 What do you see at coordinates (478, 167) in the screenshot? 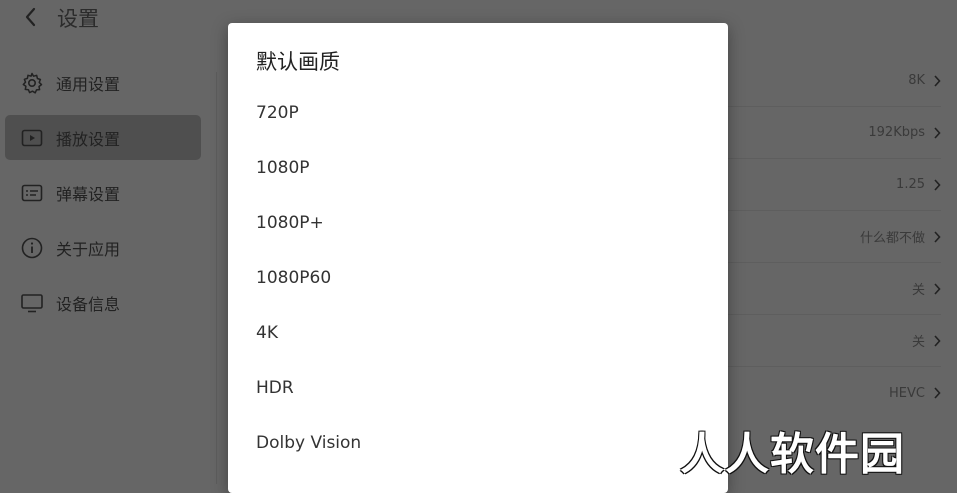
I see `quality-option: 1080P` at bounding box center [478, 167].